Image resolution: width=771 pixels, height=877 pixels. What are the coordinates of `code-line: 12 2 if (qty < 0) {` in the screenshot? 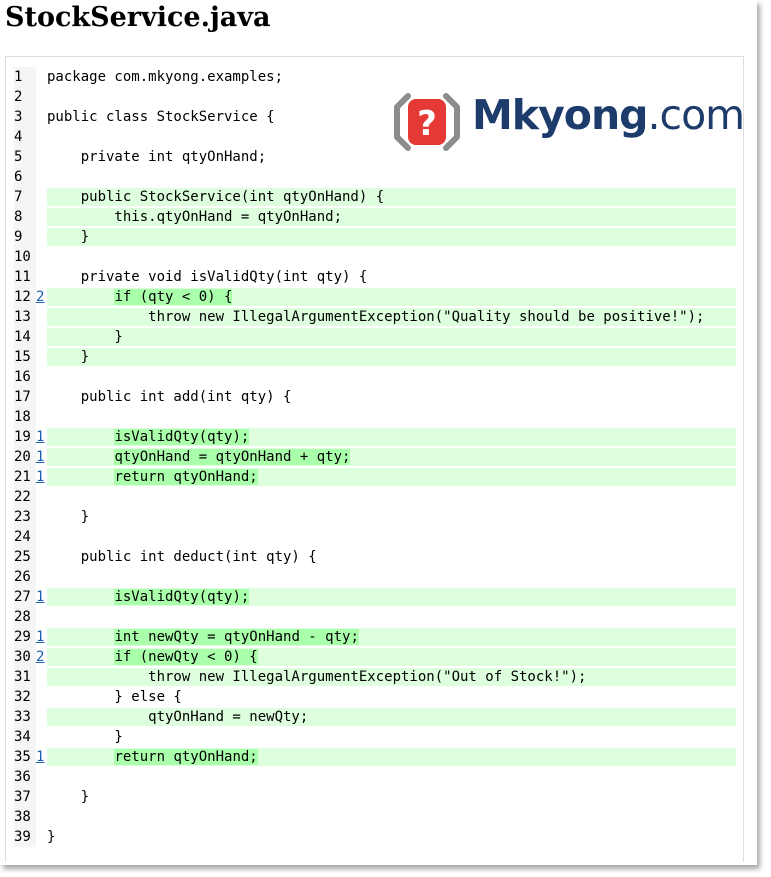 It's located at (378, 297).